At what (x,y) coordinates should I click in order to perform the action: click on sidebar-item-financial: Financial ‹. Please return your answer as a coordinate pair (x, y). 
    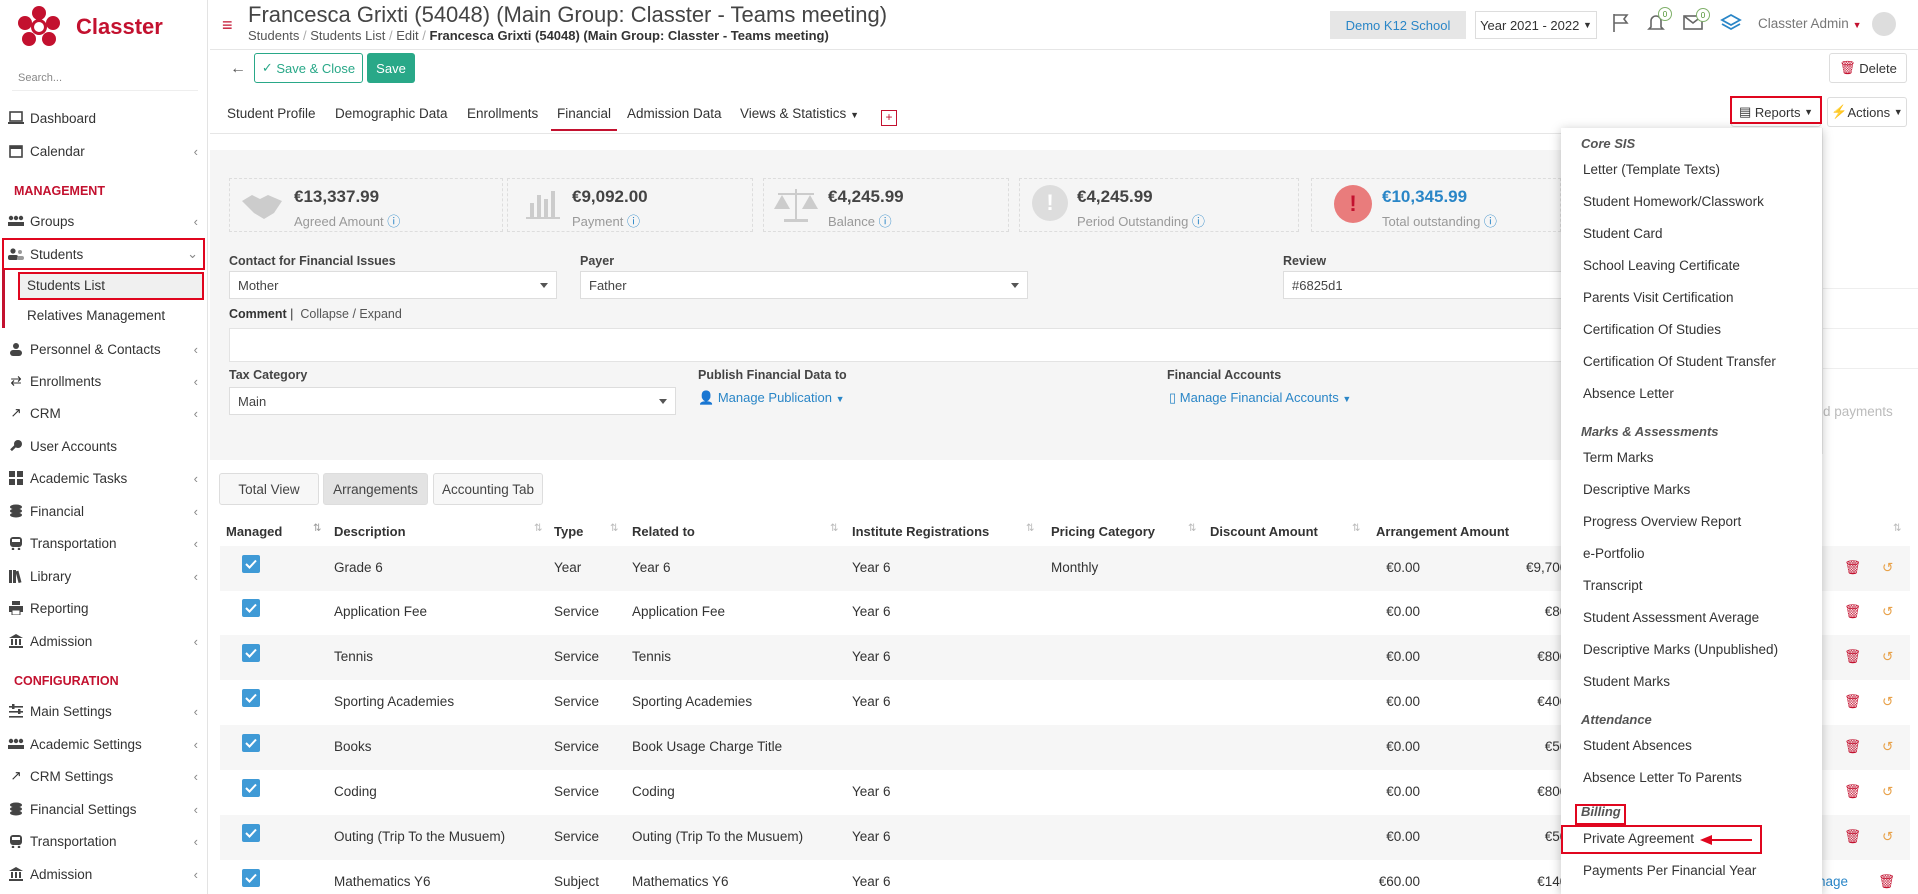
    Looking at the image, I should click on (104, 511).